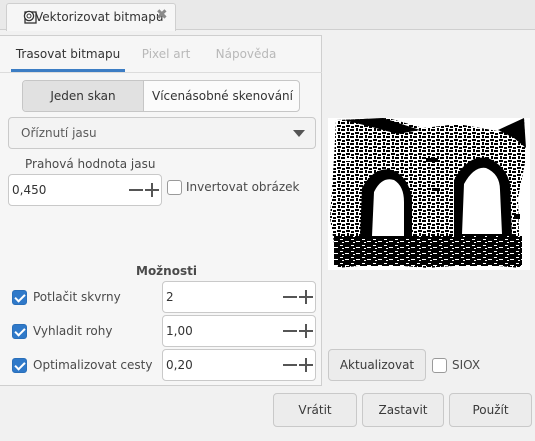 This screenshot has width=535, height=441. What do you see at coordinates (161, 72) in the screenshot?
I see `tab-divider` at bounding box center [161, 72].